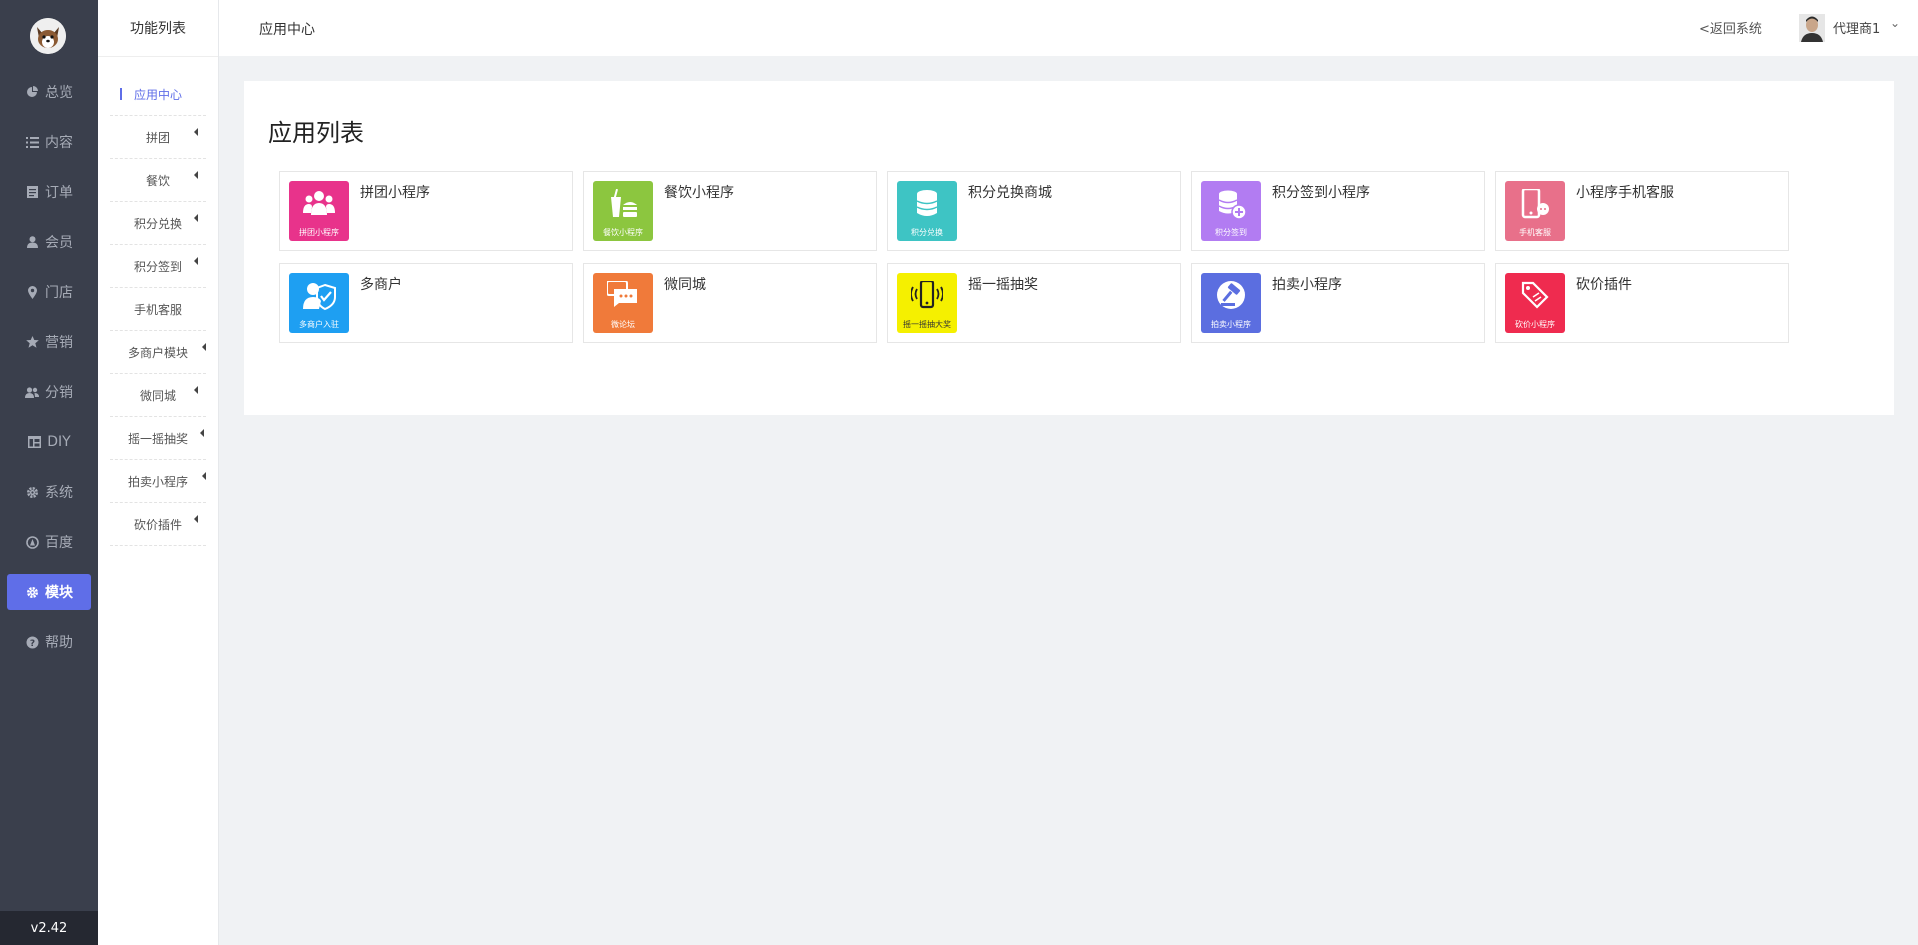 The width and height of the screenshot is (1918, 945). Describe the element at coordinates (1730, 27) in the screenshot. I see `back-to-system-link: <返回系统` at that location.